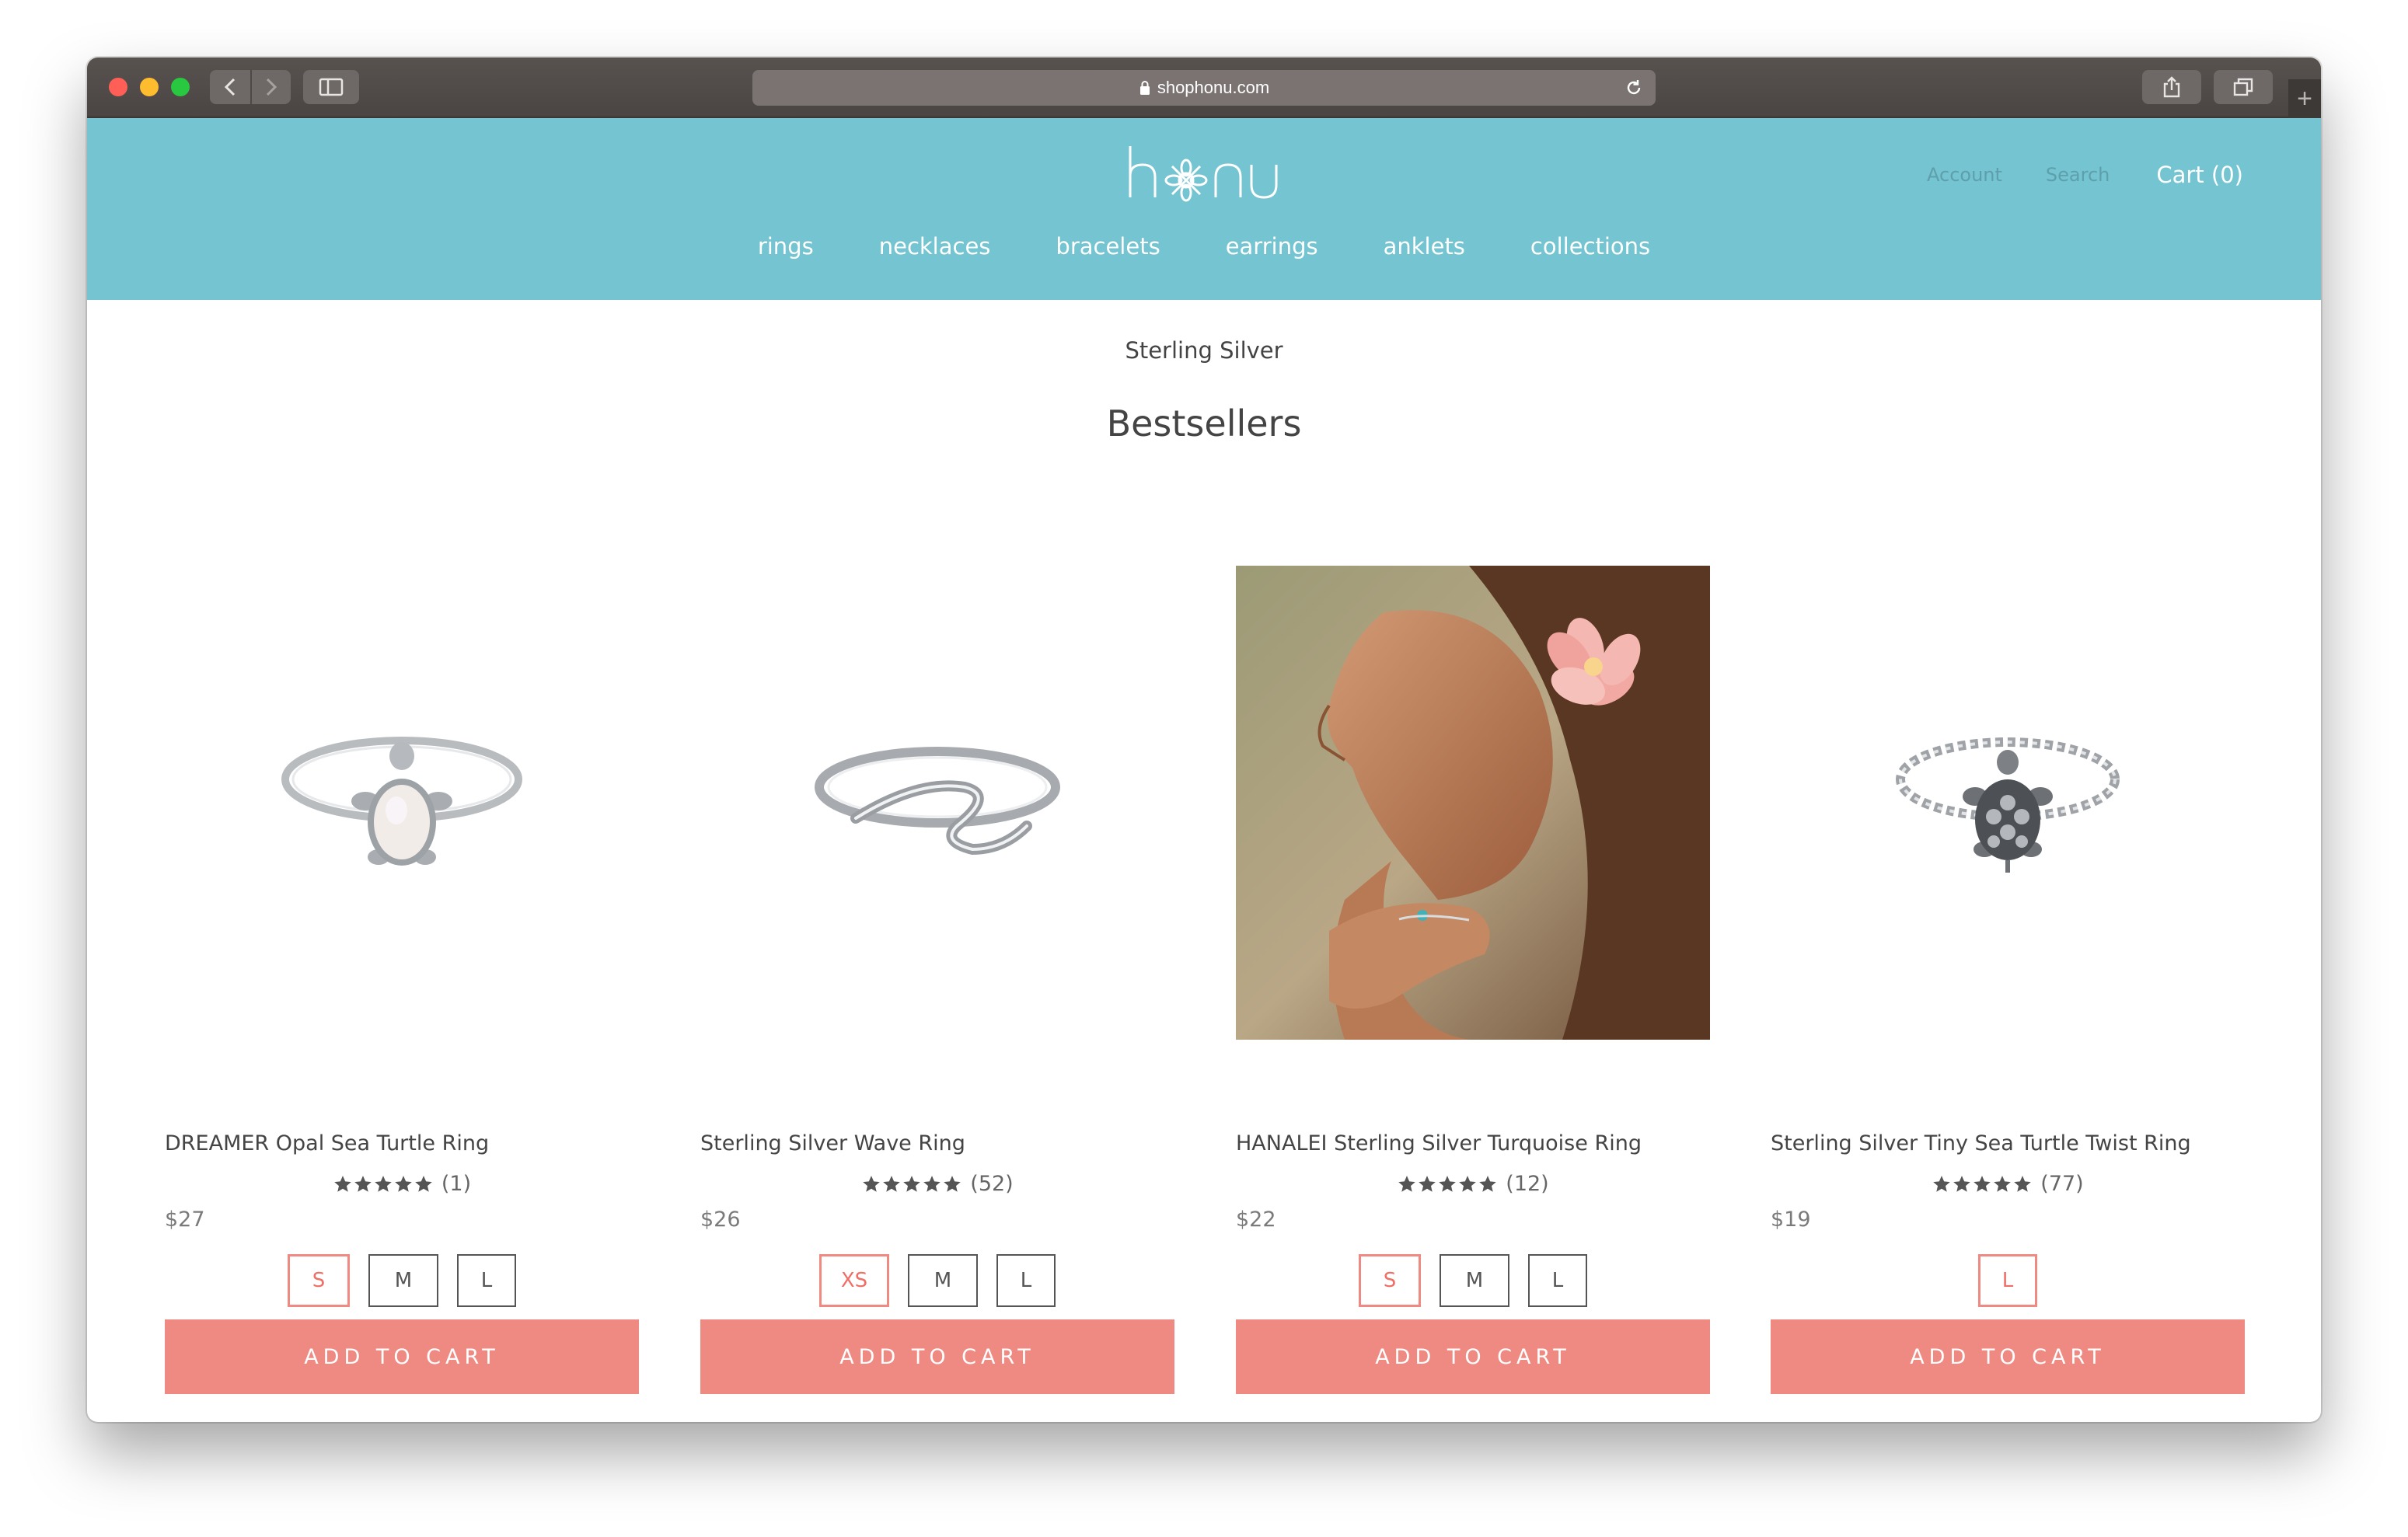  Describe the element at coordinates (1213, 88) in the screenshot. I see `url-text: shophonu.com` at that location.